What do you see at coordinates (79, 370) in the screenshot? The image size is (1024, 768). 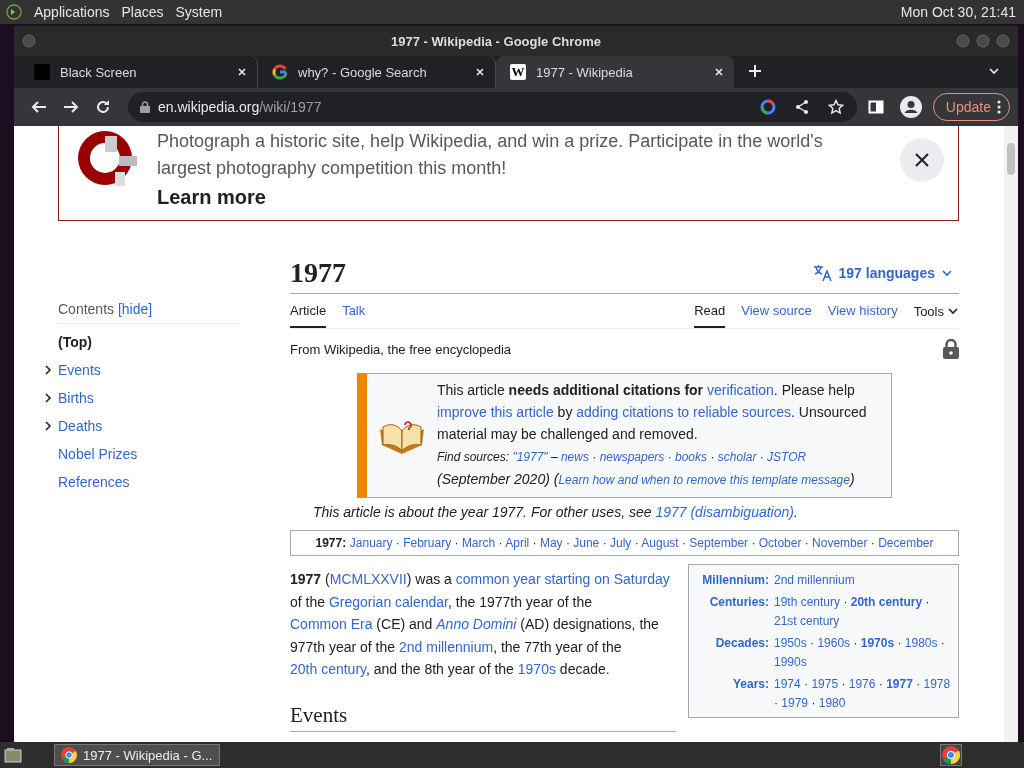 I see `toc-item: Events` at bounding box center [79, 370].